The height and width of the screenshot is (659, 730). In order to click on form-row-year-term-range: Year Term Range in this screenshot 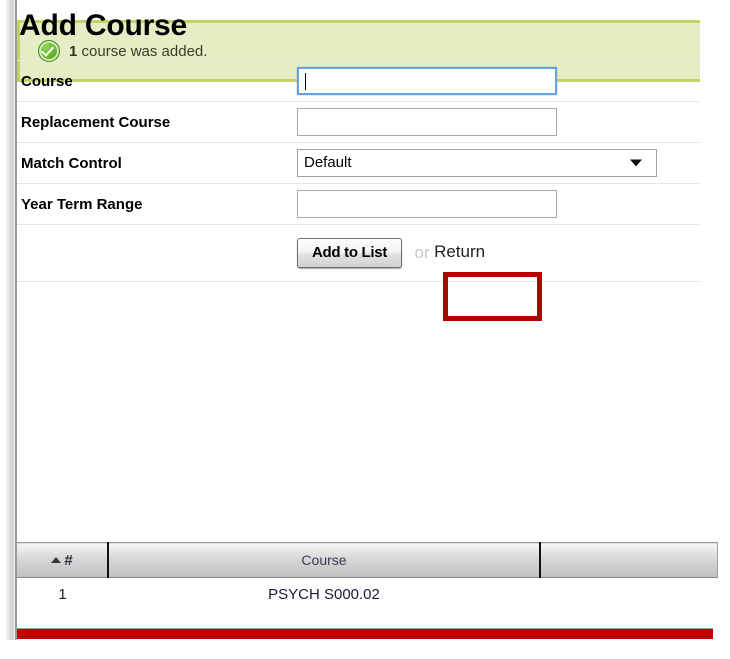, I will do `click(358, 204)`.